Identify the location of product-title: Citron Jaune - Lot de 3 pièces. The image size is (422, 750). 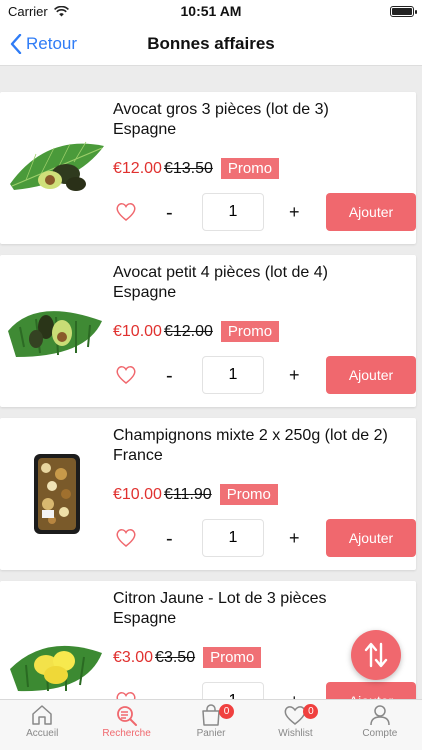
(220, 598).